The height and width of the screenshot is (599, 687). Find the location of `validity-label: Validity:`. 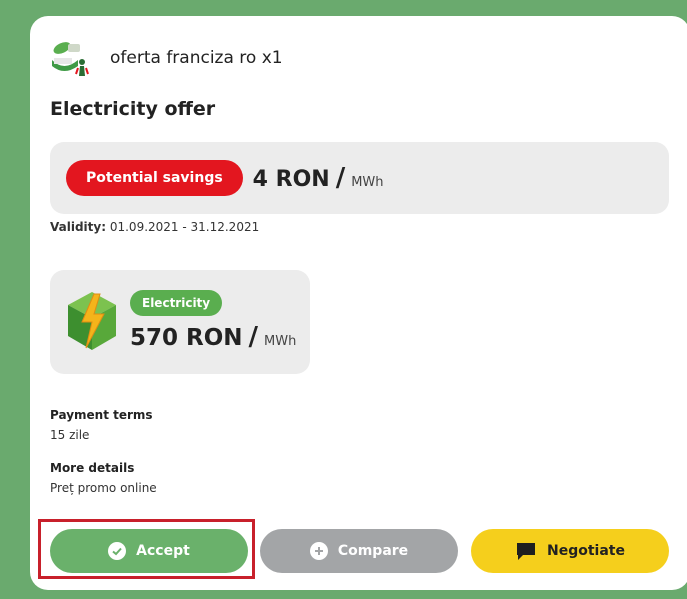

validity-label: Validity: is located at coordinates (78, 227).